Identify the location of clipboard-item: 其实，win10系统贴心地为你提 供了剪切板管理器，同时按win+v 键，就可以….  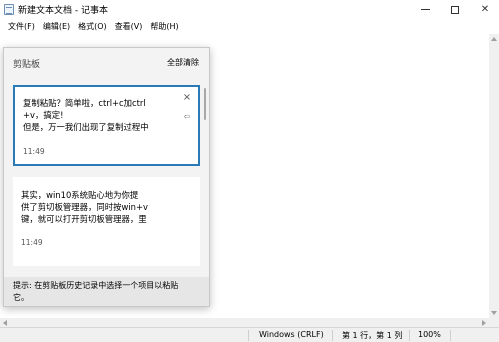
(106, 221).